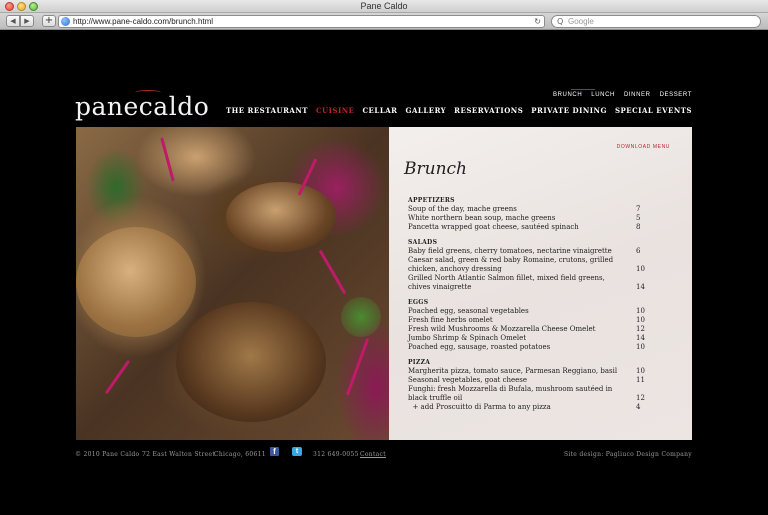  Describe the element at coordinates (637, 95) in the screenshot. I see `subnav-item-dinner: DINNER` at that location.